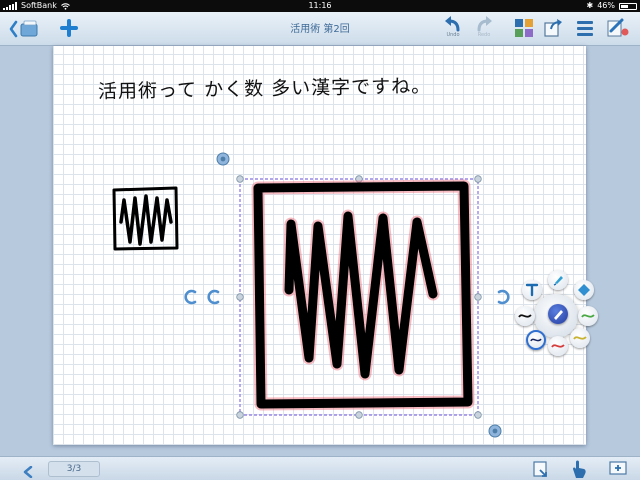 Image resolution: width=640 pixels, height=480 pixels. I want to click on pen-black-button, so click(525, 316).